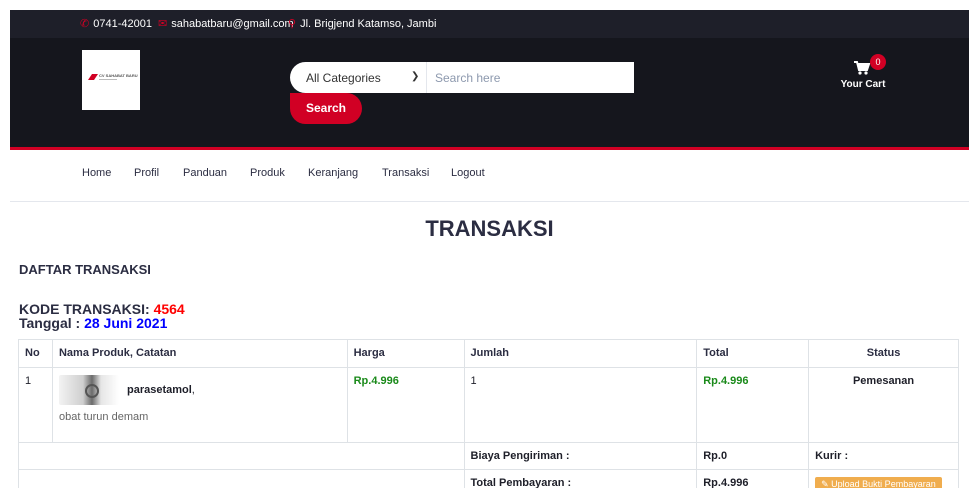 The height and width of the screenshot is (488, 969). Describe the element at coordinates (883, 456) in the screenshot. I see `courier-label: Kurir :` at that location.